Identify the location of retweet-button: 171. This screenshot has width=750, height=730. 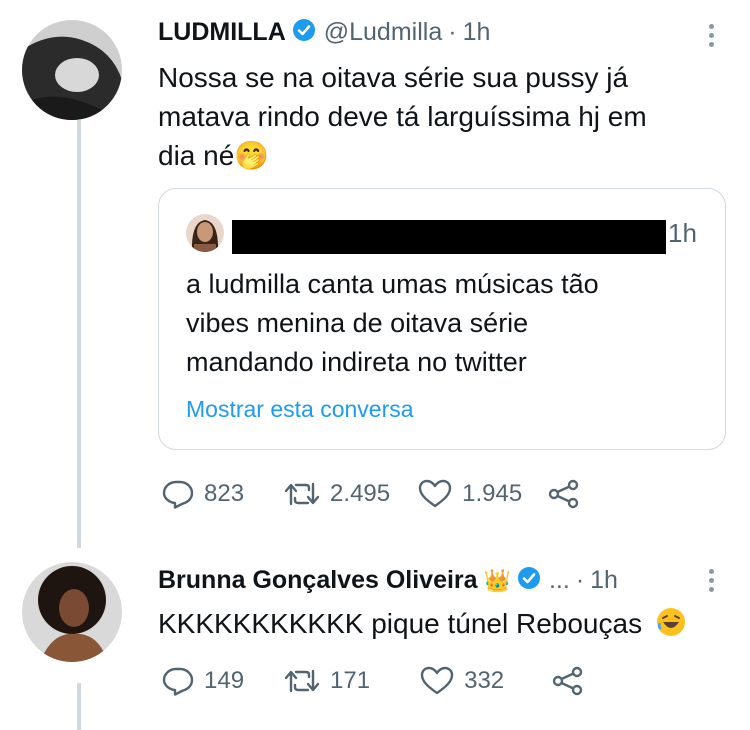
(327, 681).